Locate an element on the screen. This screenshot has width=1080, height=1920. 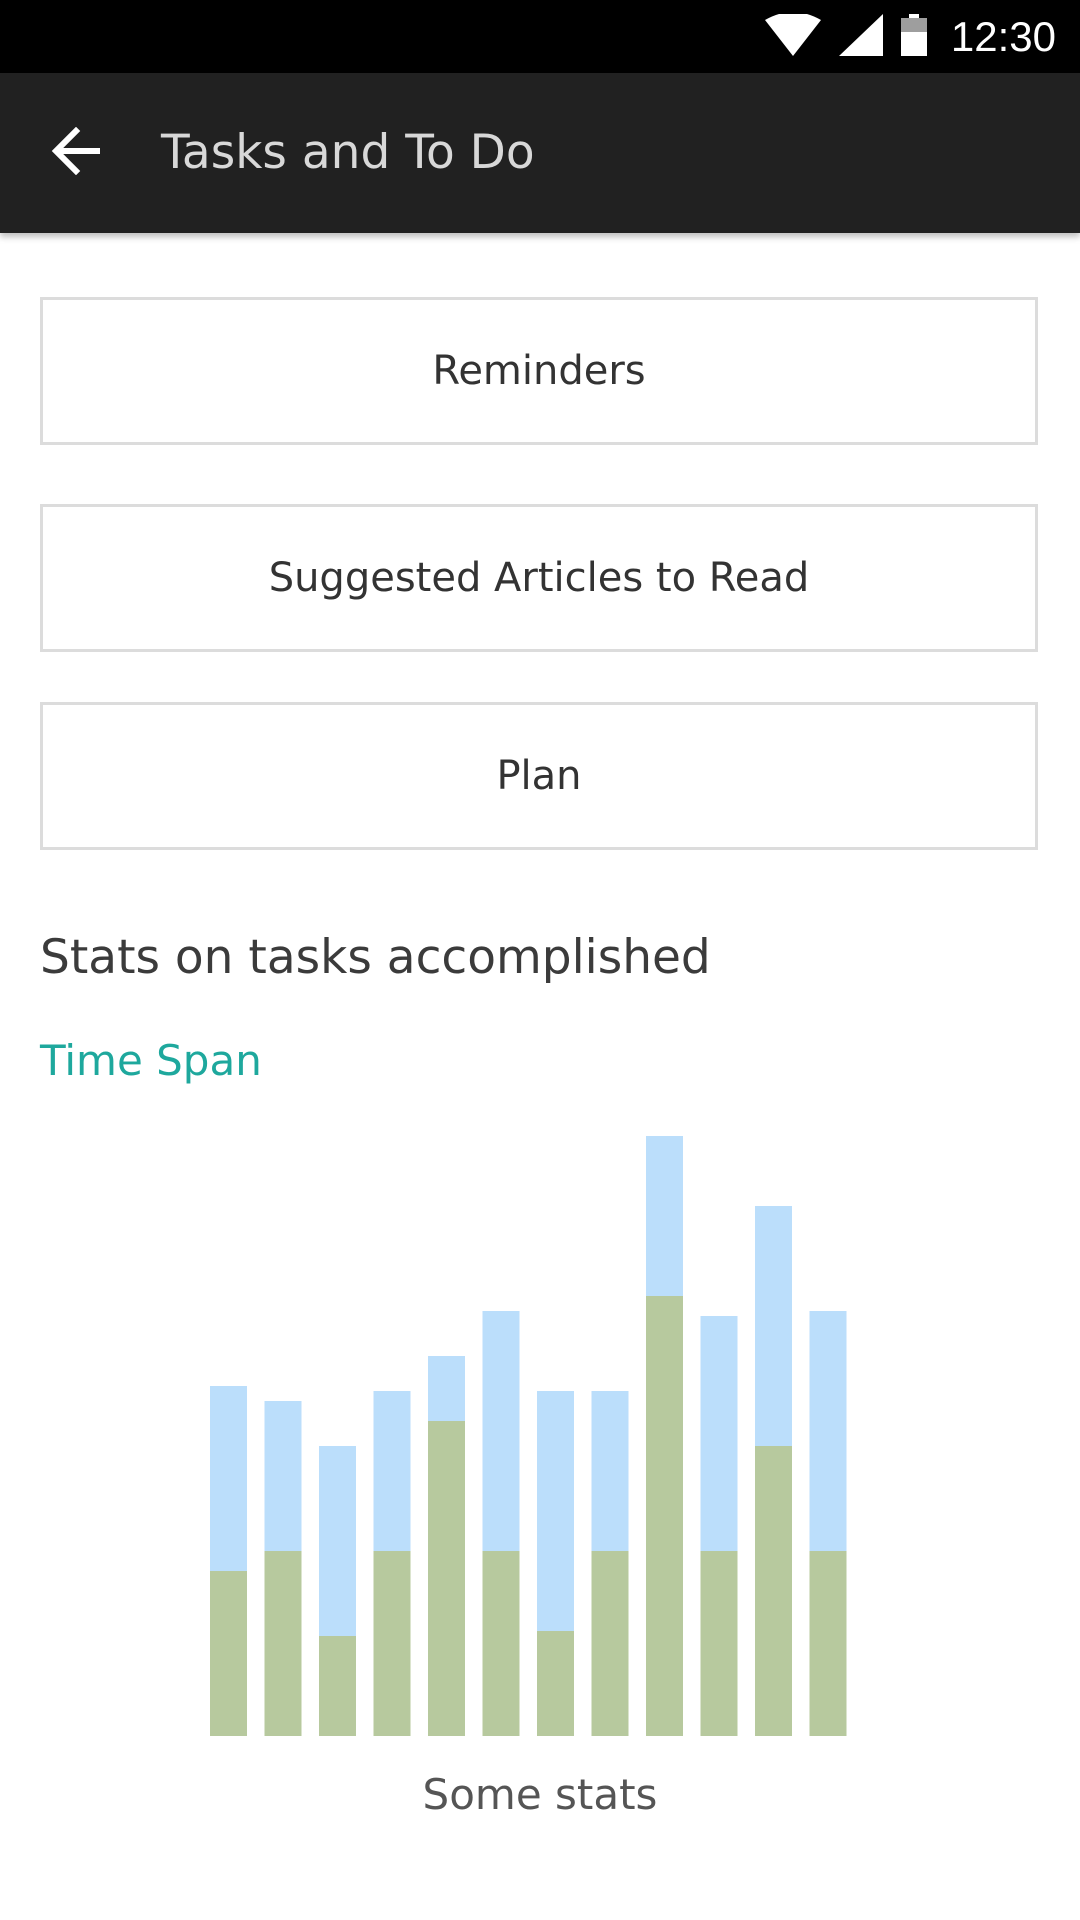
status-time: 12:30 is located at coordinates (1003, 36).